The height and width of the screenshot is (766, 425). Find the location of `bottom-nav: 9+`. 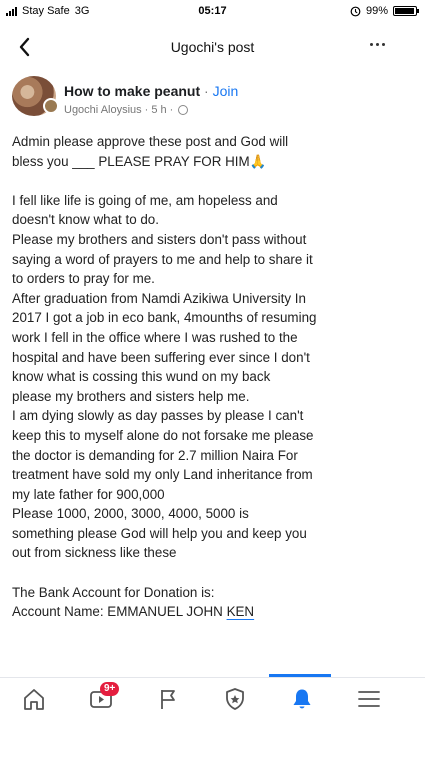

bottom-nav: 9+ is located at coordinates (212, 700).